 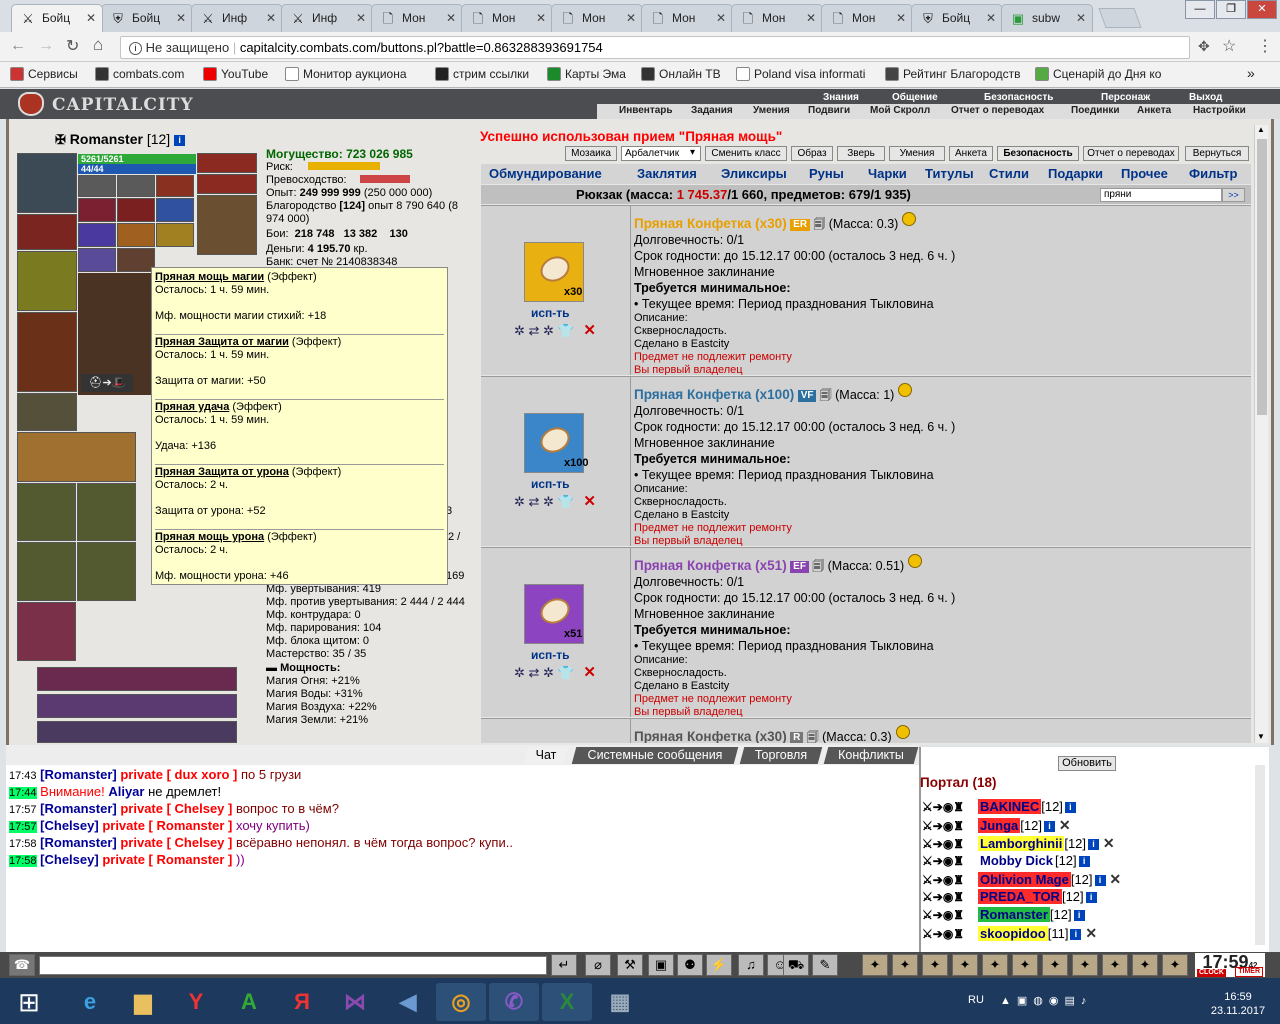 I want to click on calculator-icon: ▦, so click(x=620, y=1002).